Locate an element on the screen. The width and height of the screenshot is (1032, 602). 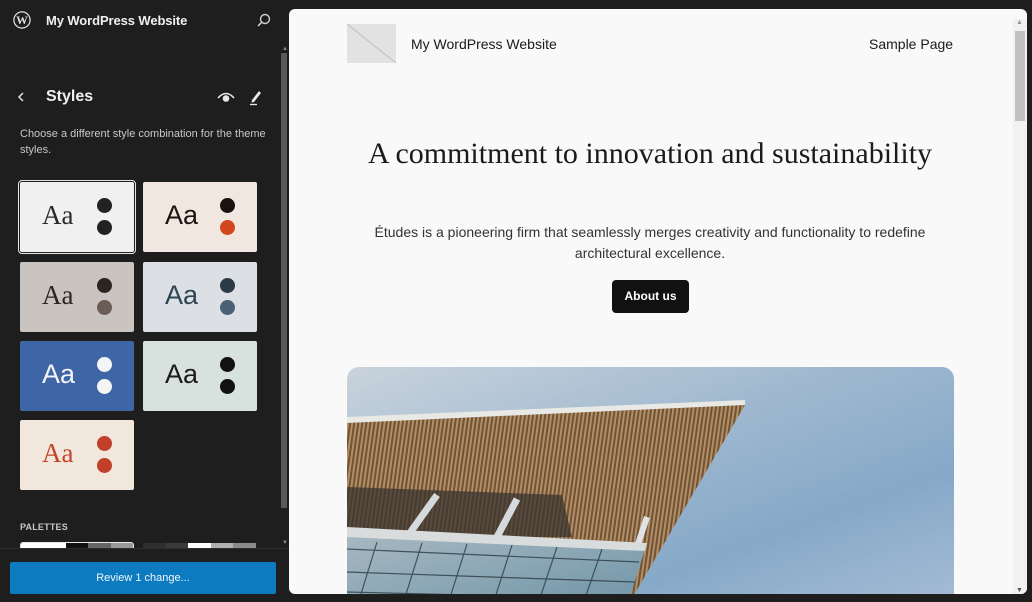
preview-scrollbar: ▲ ▼ is located at coordinates (1020, 306).